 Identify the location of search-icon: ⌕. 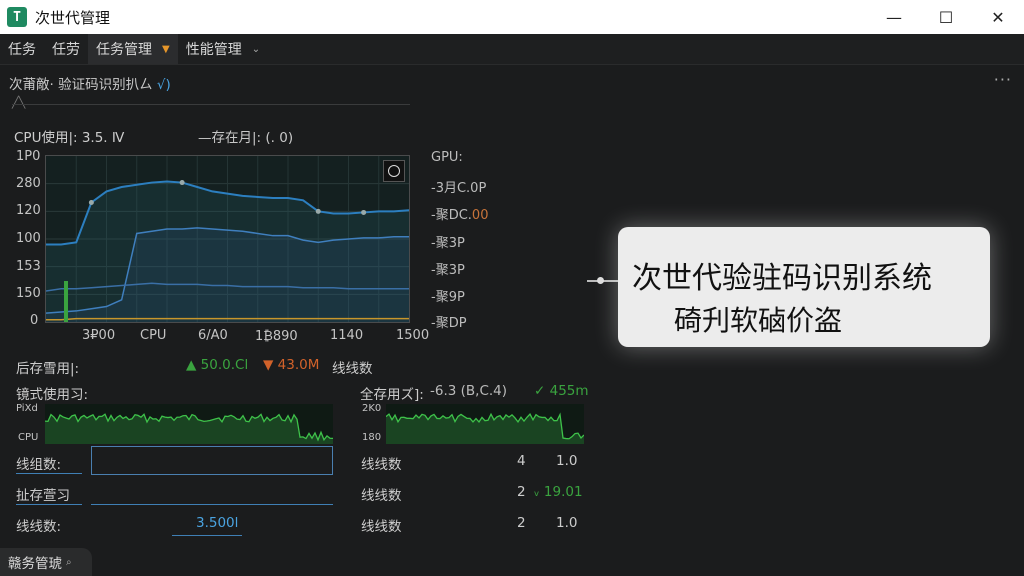
(69, 562).